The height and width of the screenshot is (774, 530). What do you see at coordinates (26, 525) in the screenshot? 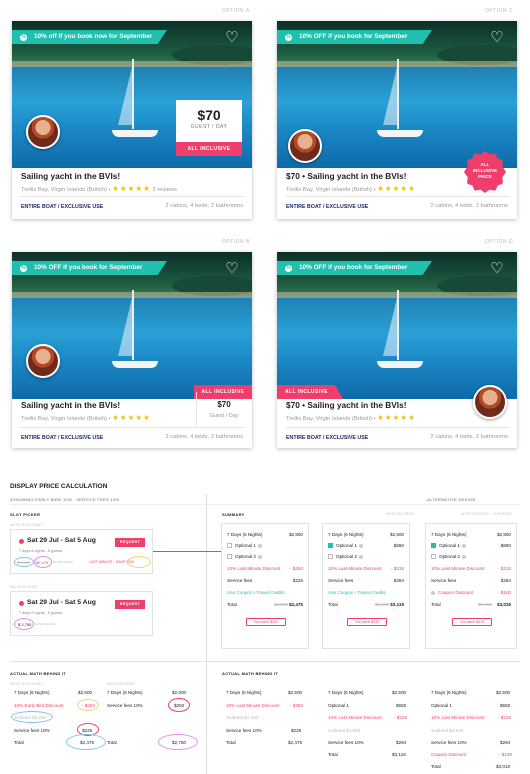
I see `with-discount-label: WITH DISCOUNT` at bounding box center [26, 525].